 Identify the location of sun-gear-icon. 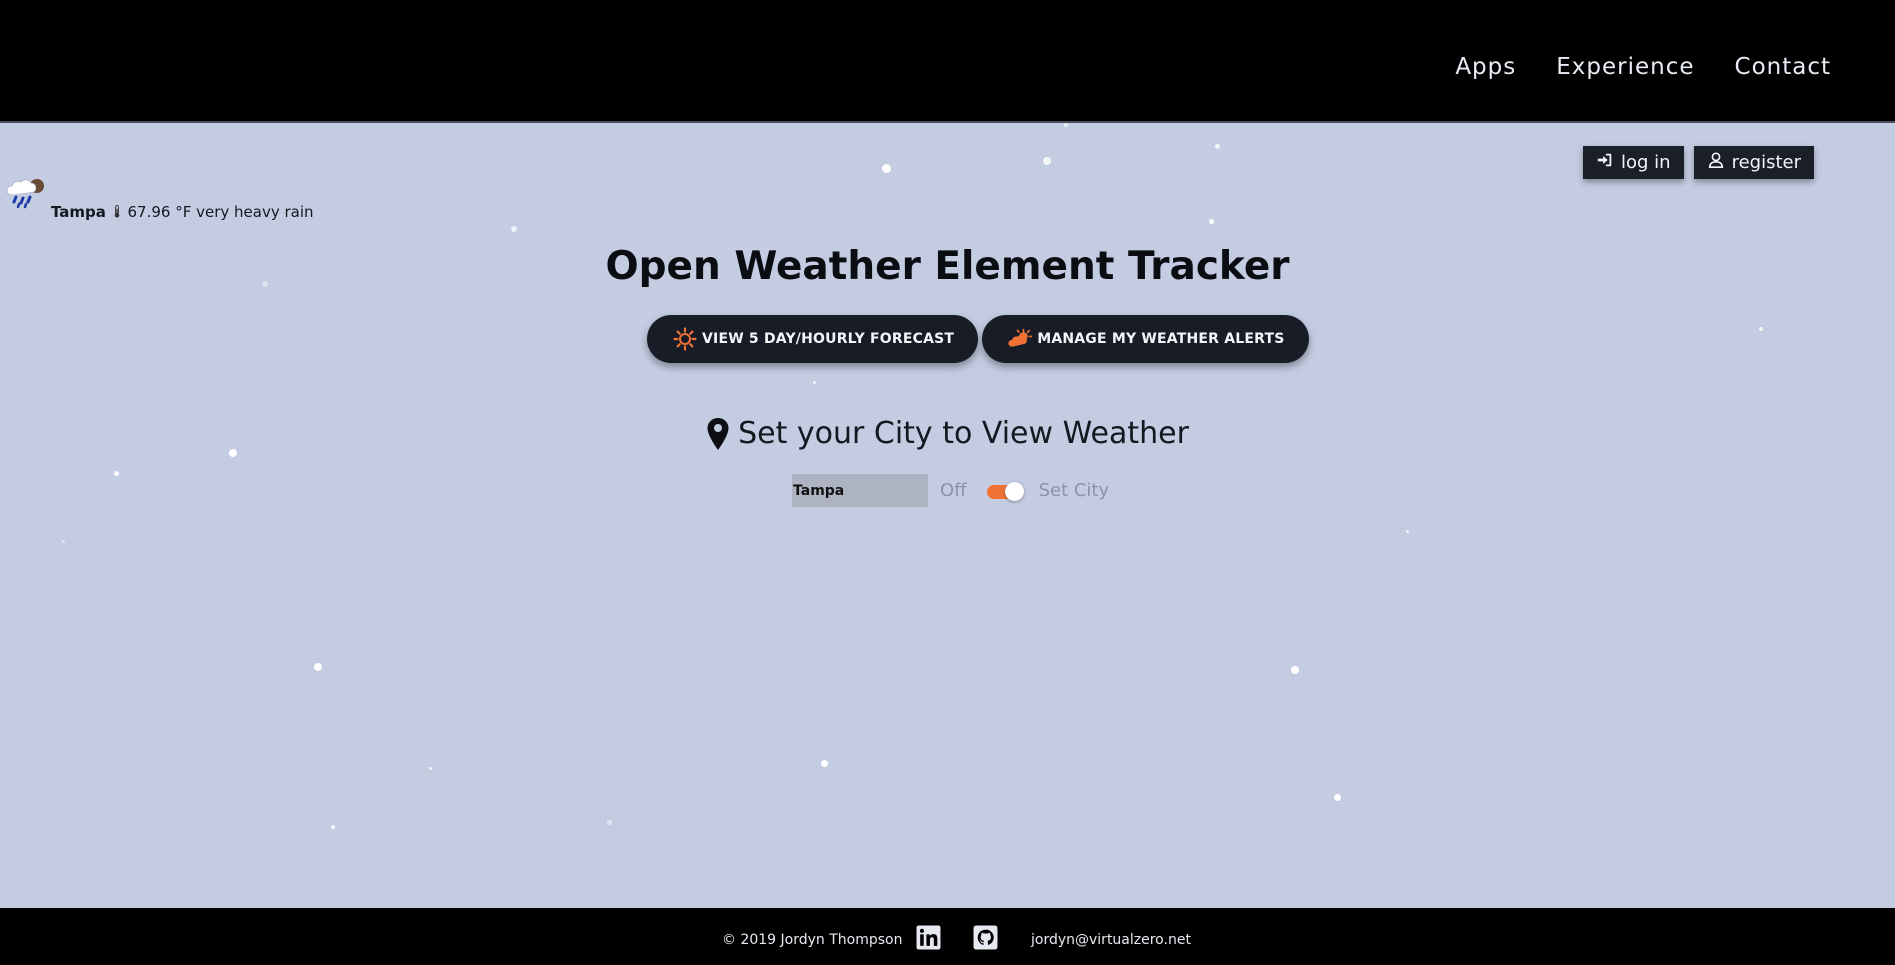
(685, 339).